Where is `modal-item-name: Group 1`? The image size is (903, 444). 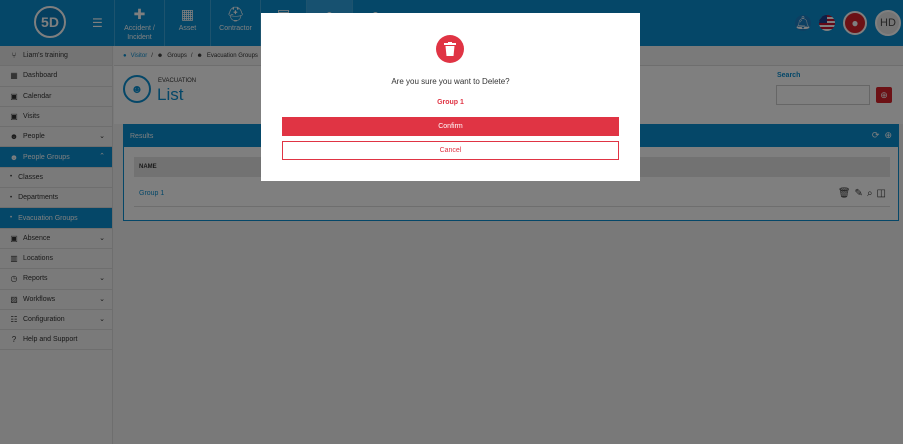 modal-item-name: Group 1 is located at coordinates (450, 102).